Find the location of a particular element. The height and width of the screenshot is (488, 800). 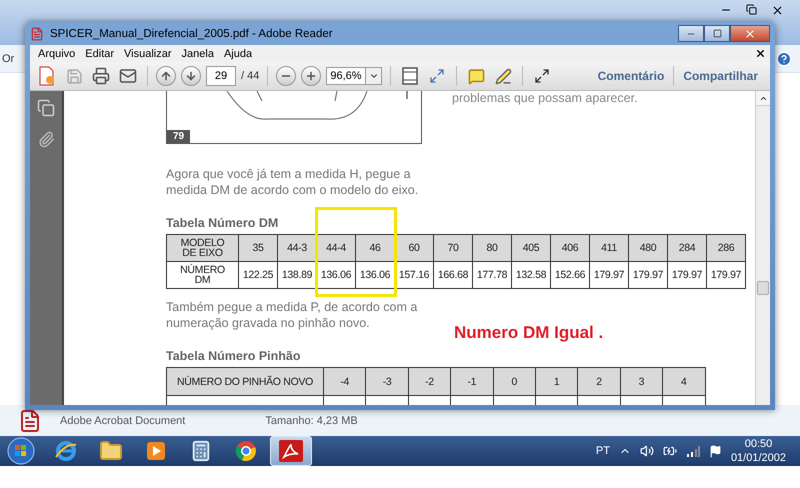

table-title: Tabela Número Pinhão is located at coordinates (234, 356).